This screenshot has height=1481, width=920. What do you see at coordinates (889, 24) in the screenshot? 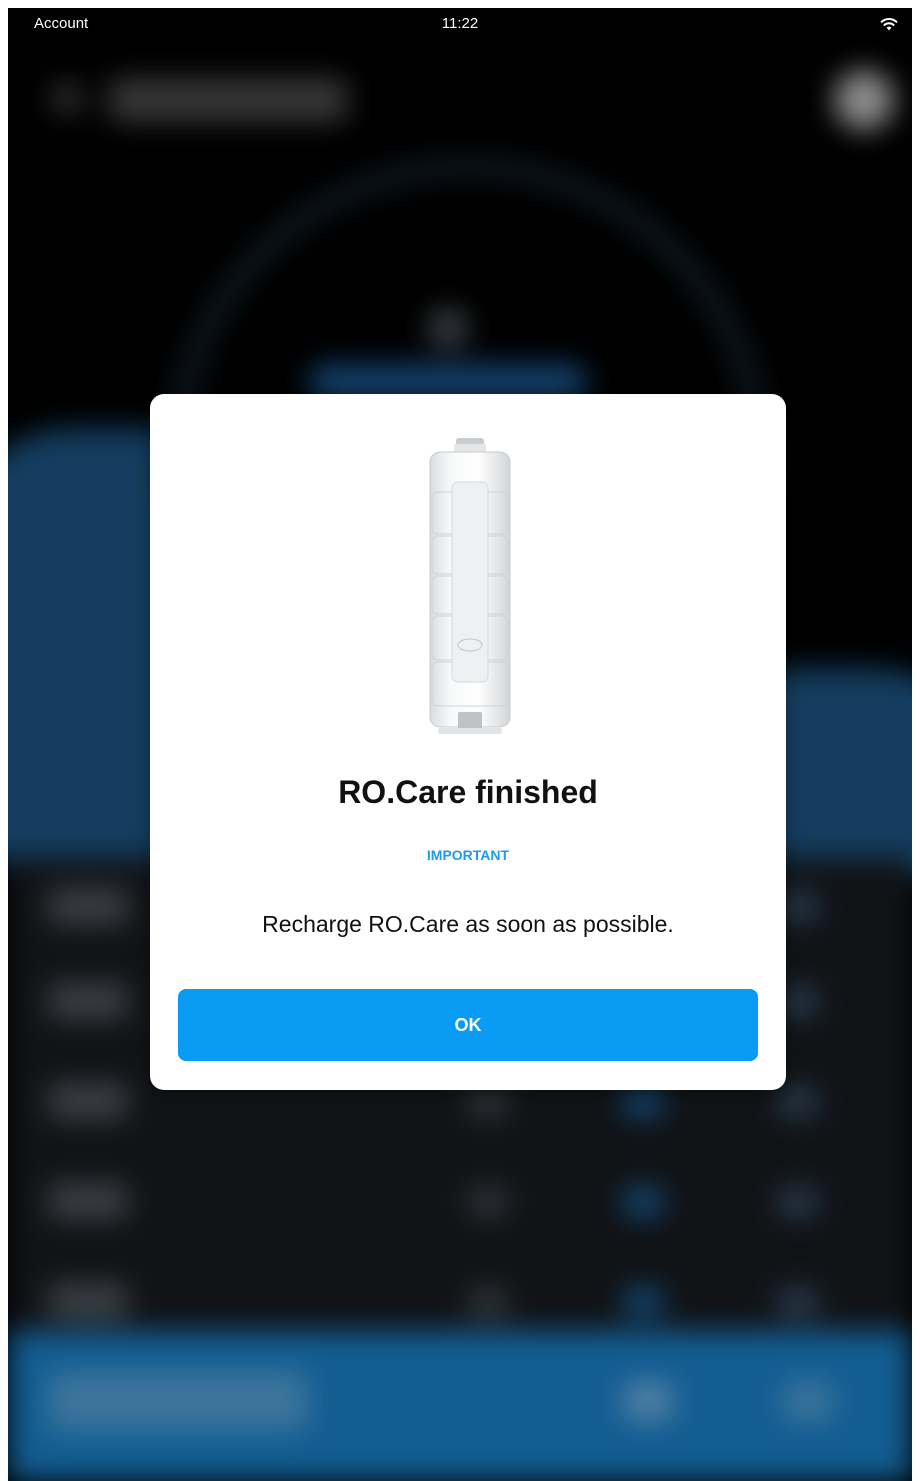
I see `wifi-icon` at bounding box center [889, 24].